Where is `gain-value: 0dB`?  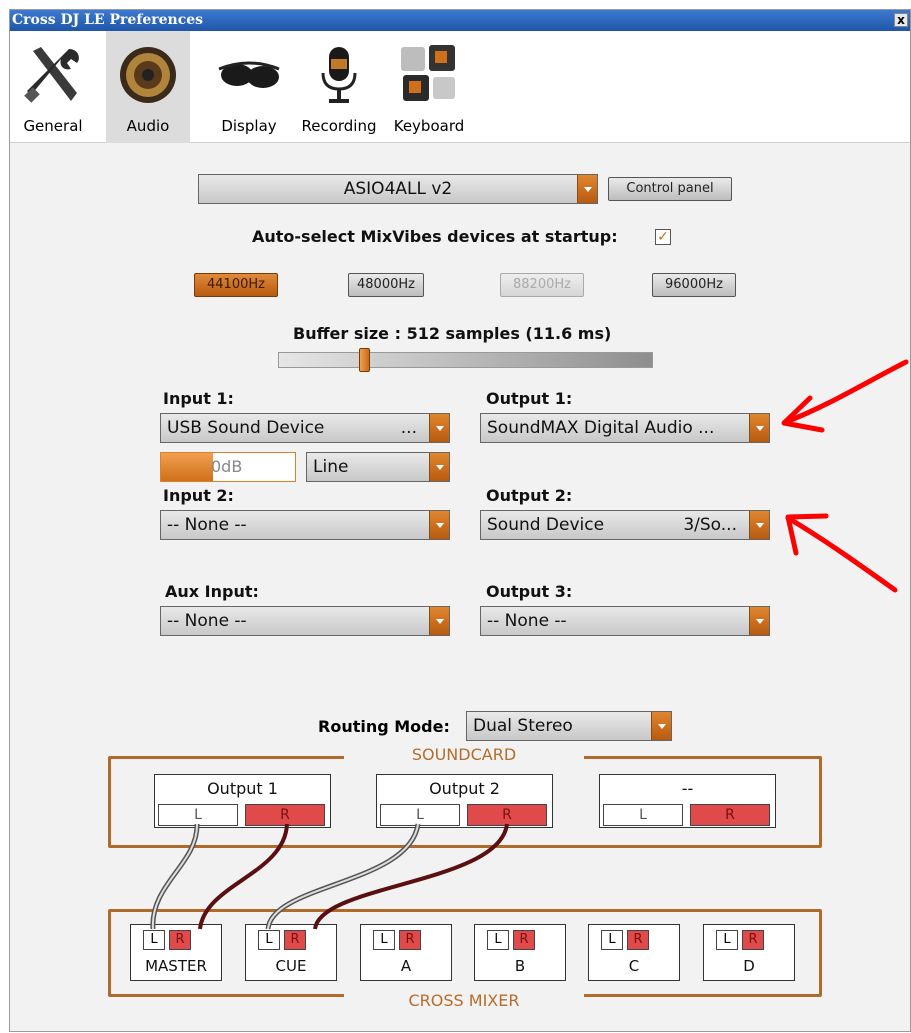
gain-value: 0dB is located at coordinates (227, 466).